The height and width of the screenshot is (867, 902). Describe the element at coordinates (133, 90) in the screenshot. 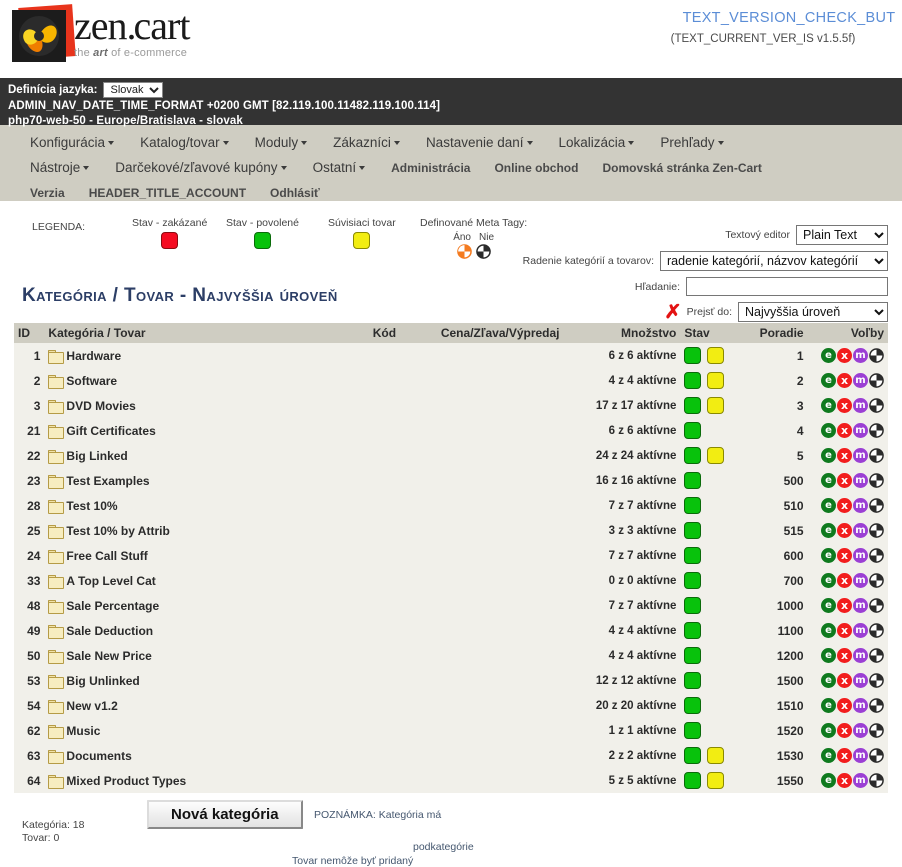

I see `language-select: Slovak` at that location.